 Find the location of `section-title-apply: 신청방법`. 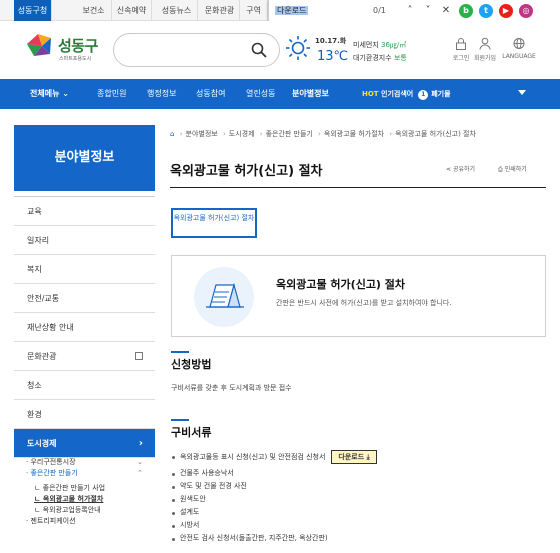

section-title-apply: 신청방법 is located at coordinates (191, 364).